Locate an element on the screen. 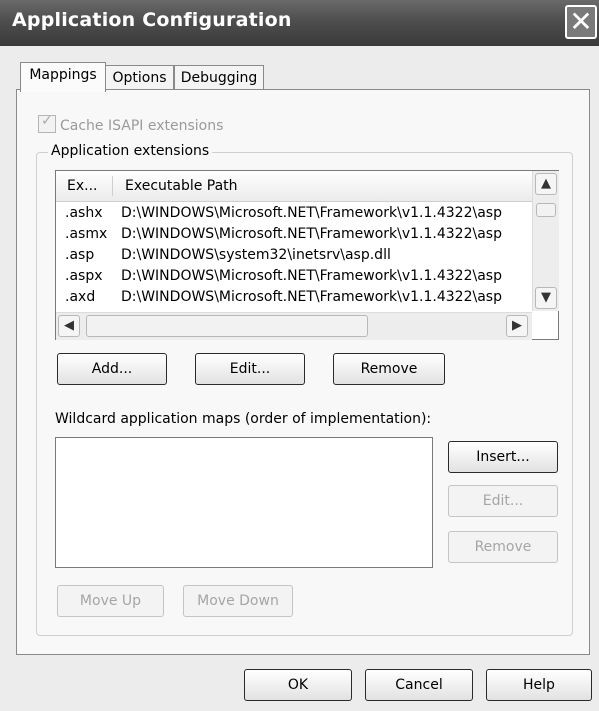  column-divider is located at coordinates (112, 186).